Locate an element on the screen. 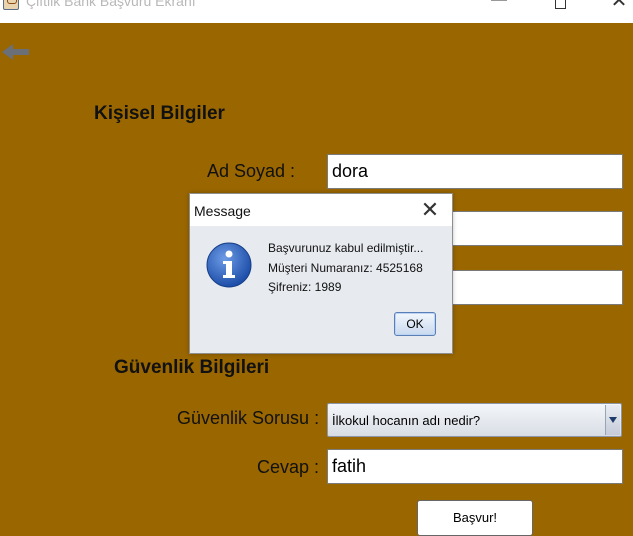 This screenshot has height=536, width=633. name-label: Ad Soyad : is located at coordinates (251, 171).